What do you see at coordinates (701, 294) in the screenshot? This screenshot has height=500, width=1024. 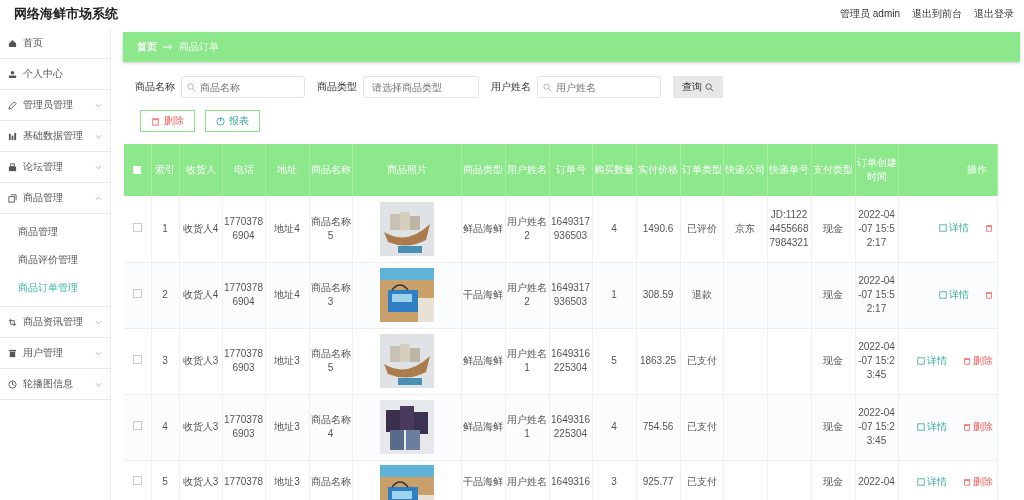 I see `table-cell: 退款` at bounding box center [701, 294].